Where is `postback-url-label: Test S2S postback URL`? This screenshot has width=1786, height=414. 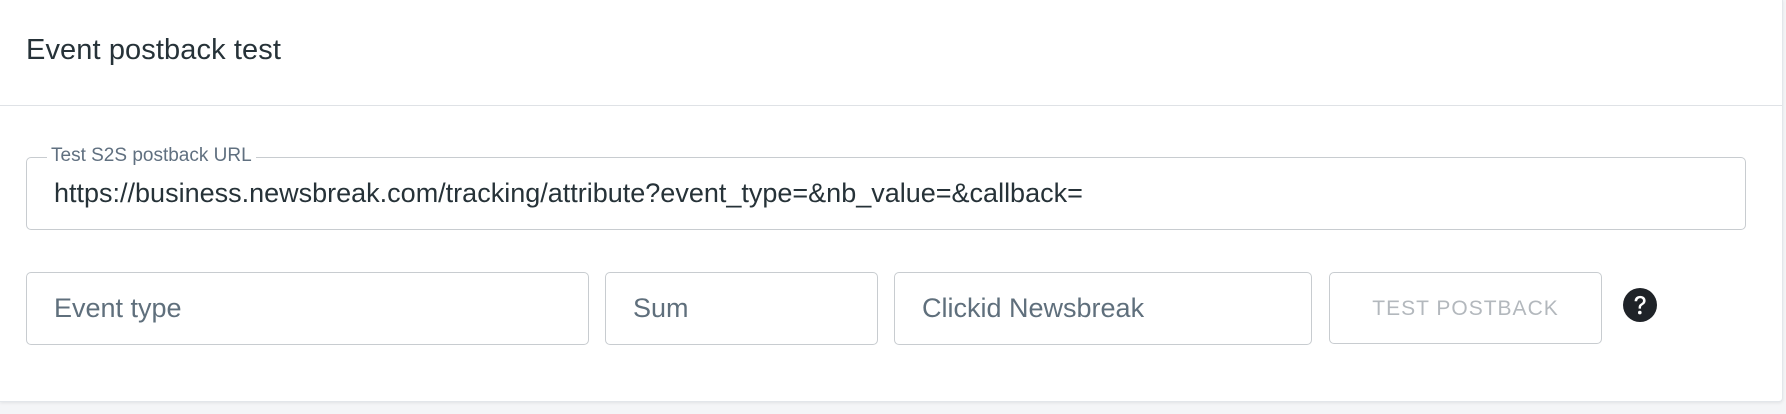 postback-url-label: Test S2S postback URL is located at coordinates (151, 156).